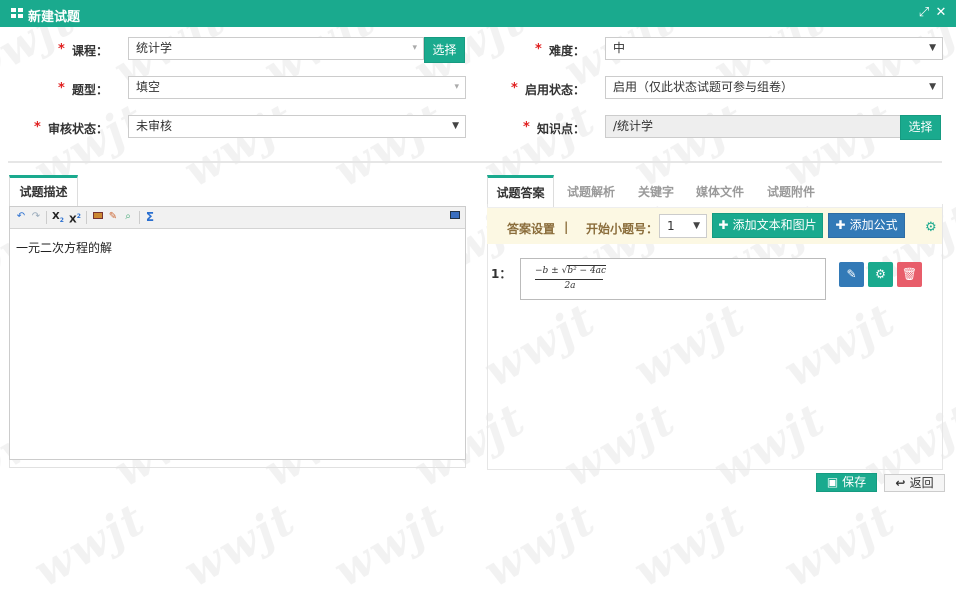 The height and width of the screenshot is (614, 956). Describe the element at coordinates (475, 162) in the screenshot. I see `divider` at that location.